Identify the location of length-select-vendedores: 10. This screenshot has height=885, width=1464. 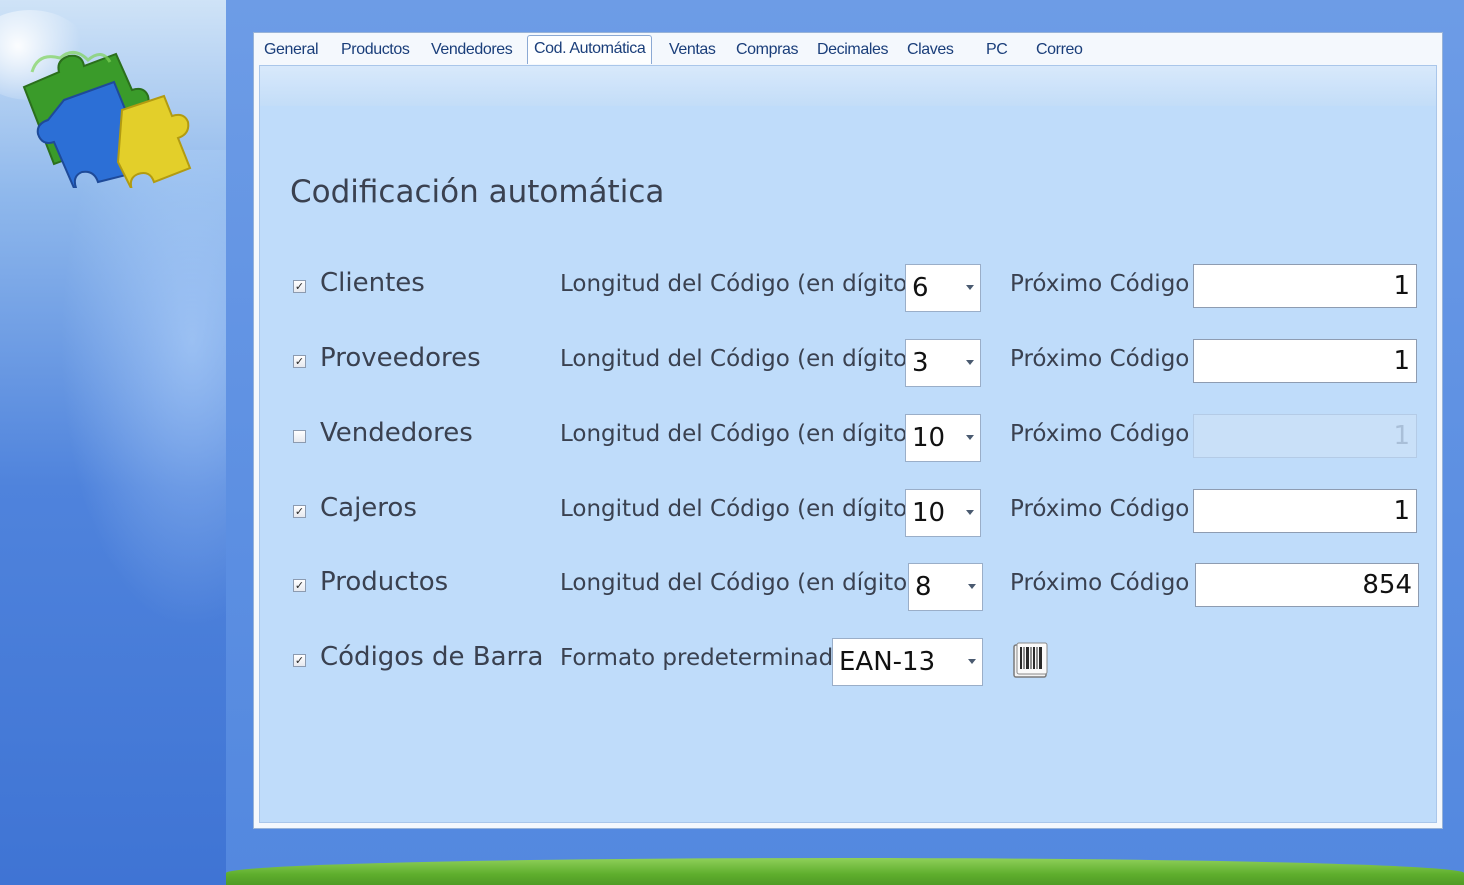
(943, 438).